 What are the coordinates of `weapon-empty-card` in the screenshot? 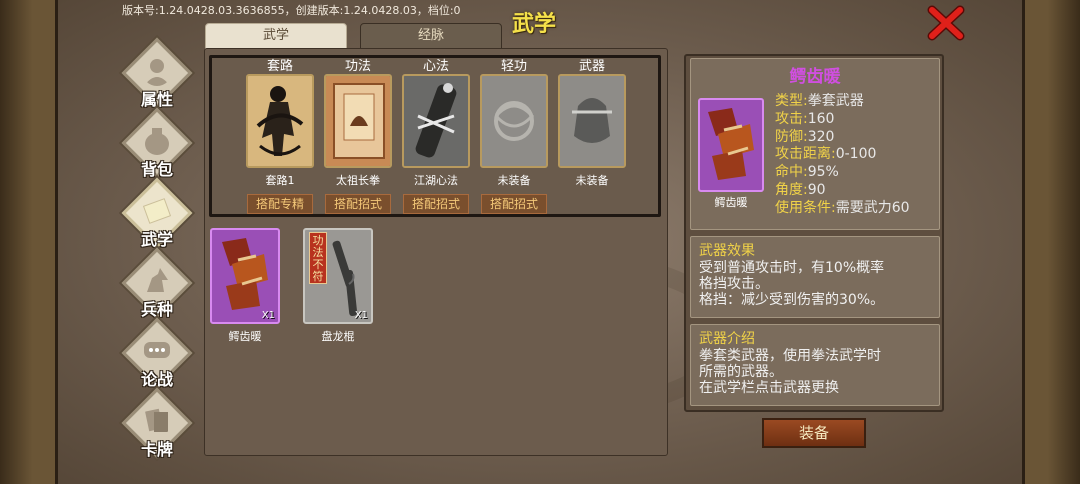 It's located at (592, 121).